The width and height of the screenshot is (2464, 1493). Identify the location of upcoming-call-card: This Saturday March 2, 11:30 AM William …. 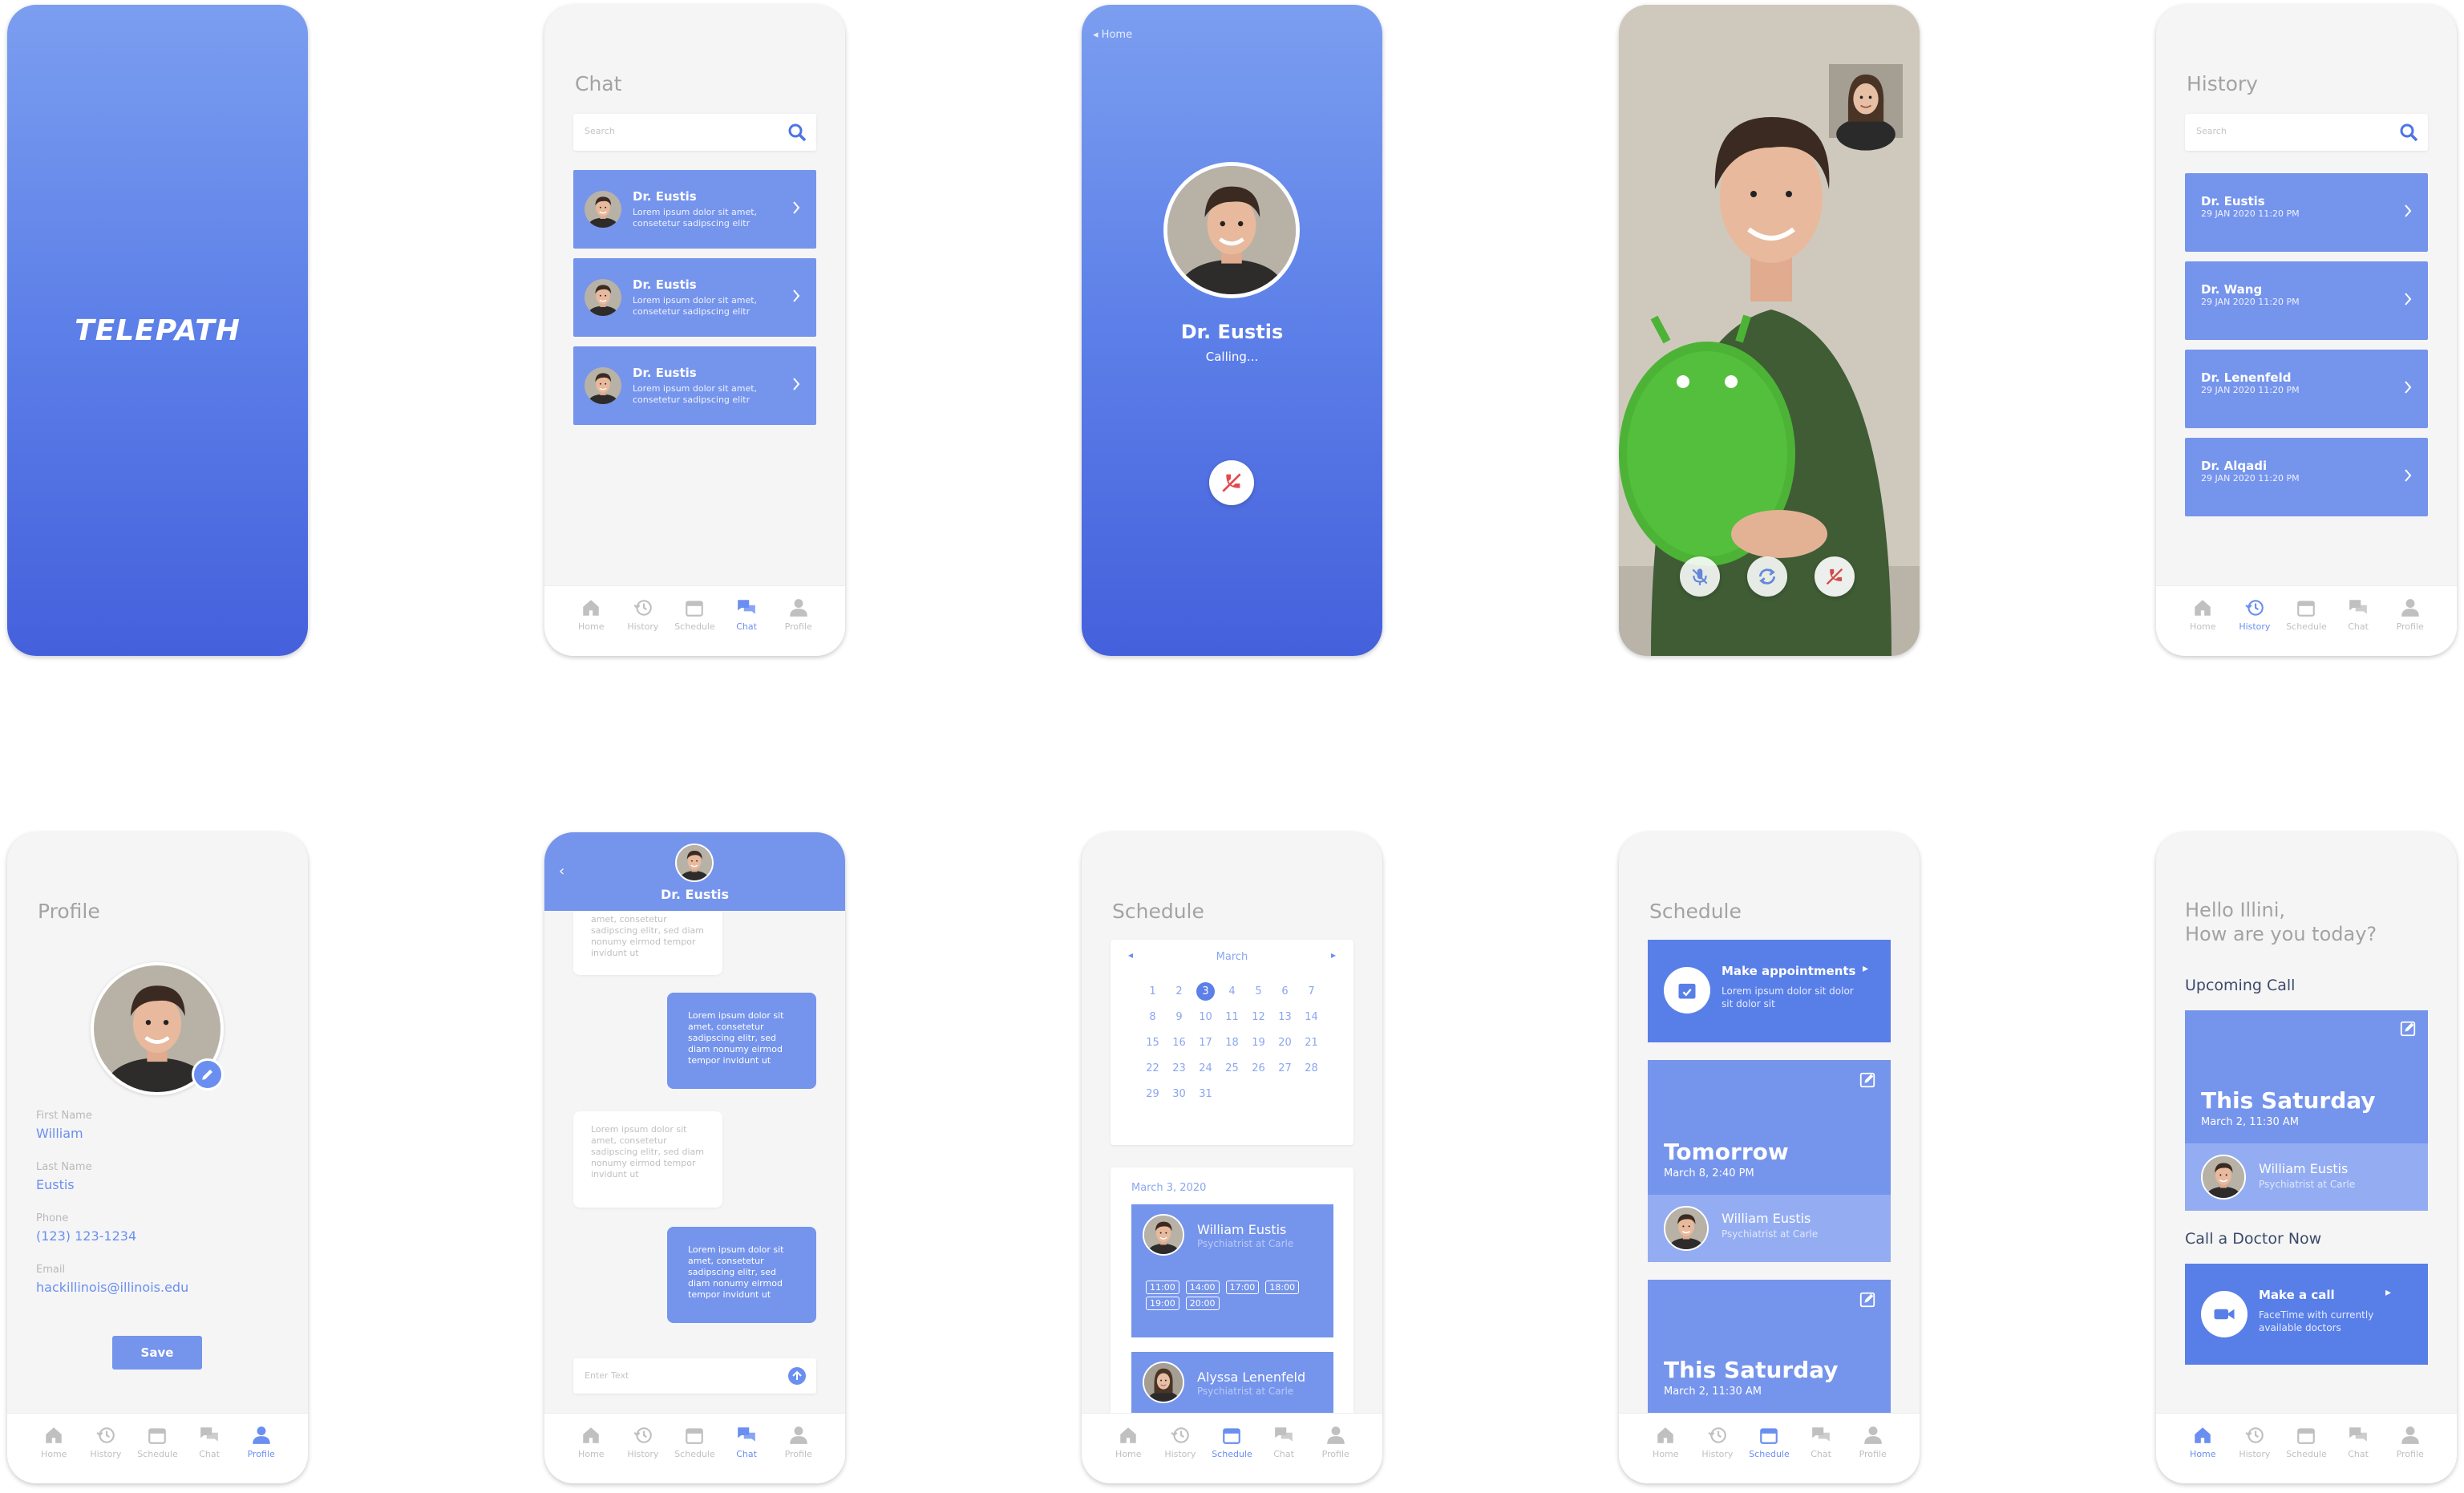
(2306, 1110).